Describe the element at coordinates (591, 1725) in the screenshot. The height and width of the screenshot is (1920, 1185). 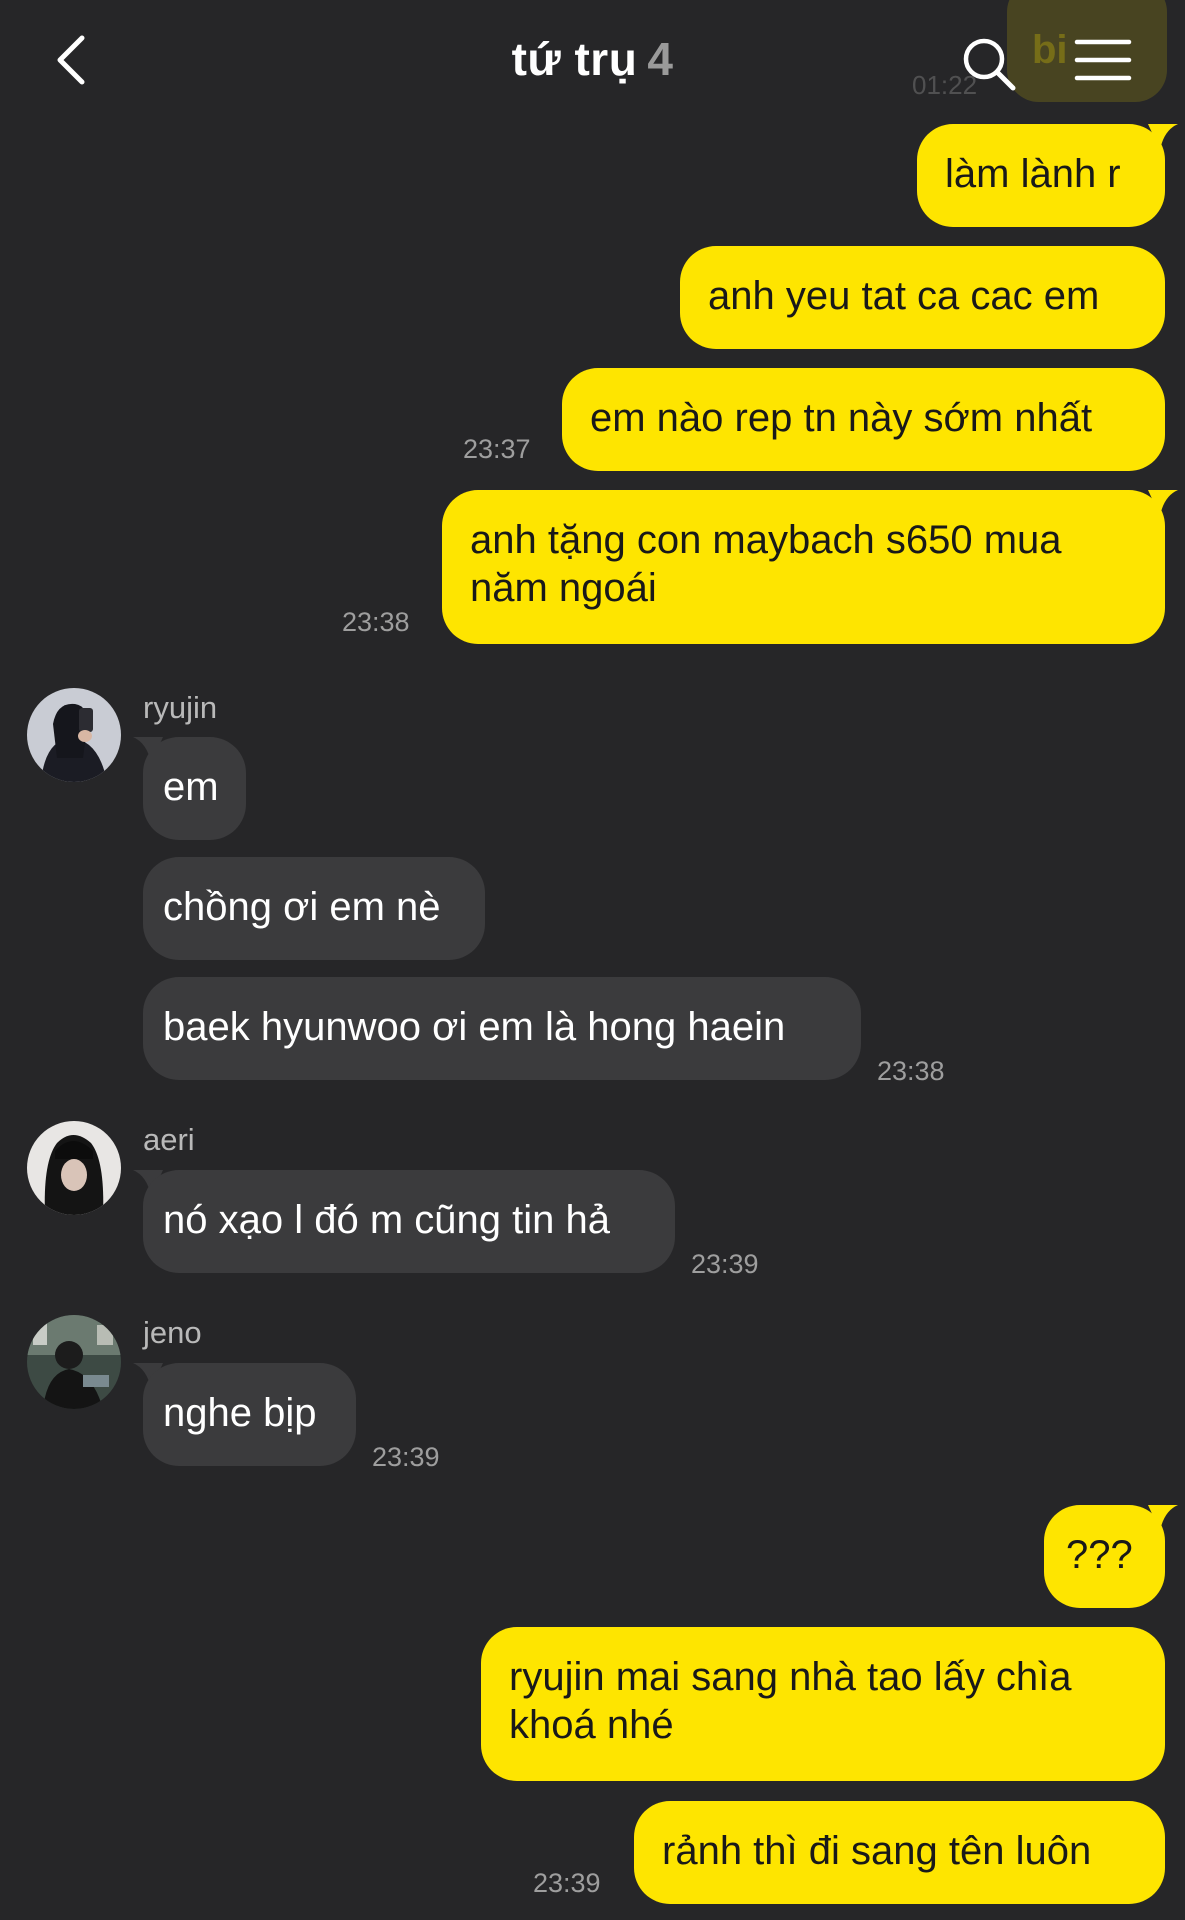
I see `message-text-line: khoá nhé` at that location.